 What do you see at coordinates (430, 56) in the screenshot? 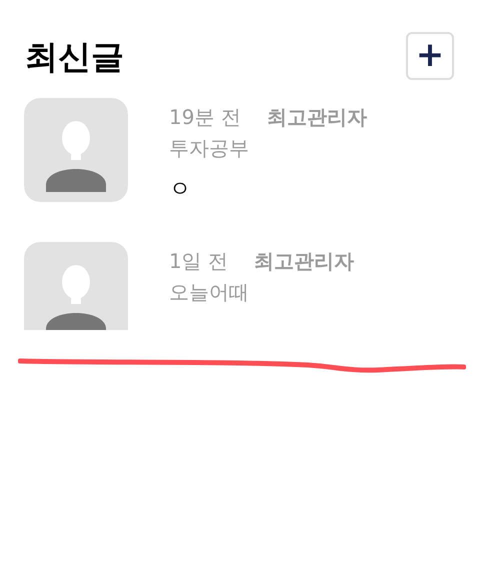
I see `add-button: +` at bounding box center [430, 56].